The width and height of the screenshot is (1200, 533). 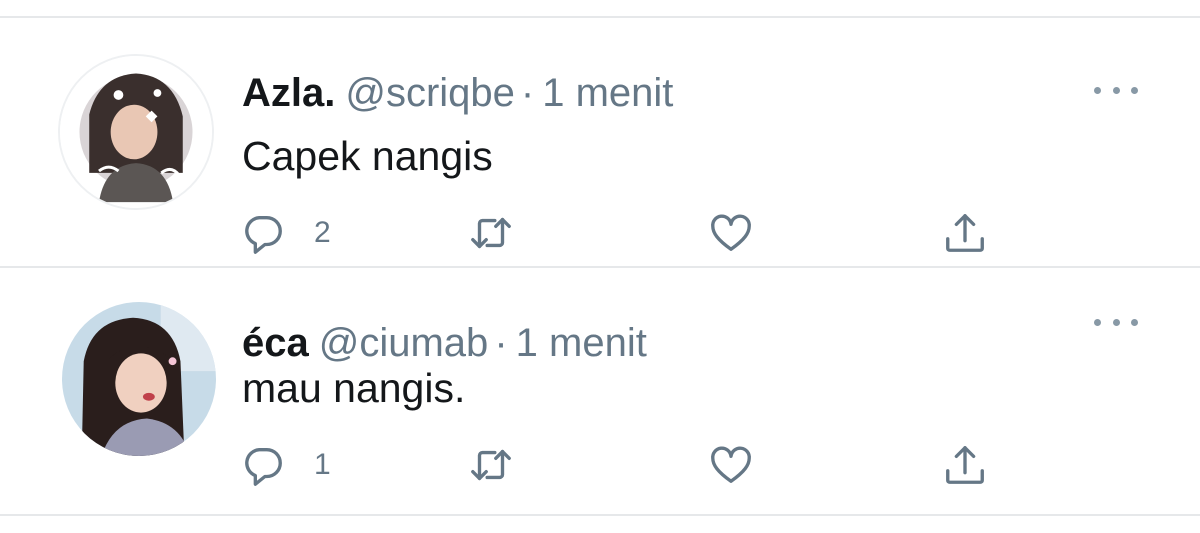 What do you see at coordinates (354, 388) in the screenshot?
I see `tweet-text: mau nangis.` at bounding box center [354, 388].